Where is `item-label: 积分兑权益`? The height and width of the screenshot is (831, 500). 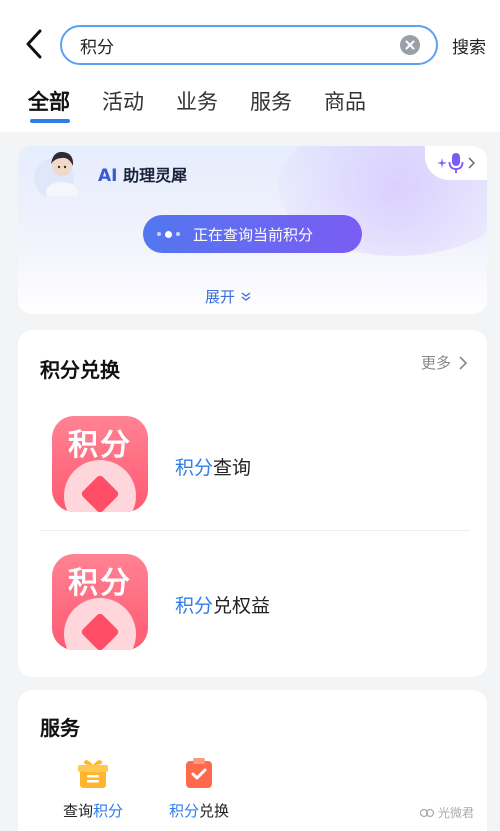 item-label: 积分兑权益 is located at coordinates (222, 604).